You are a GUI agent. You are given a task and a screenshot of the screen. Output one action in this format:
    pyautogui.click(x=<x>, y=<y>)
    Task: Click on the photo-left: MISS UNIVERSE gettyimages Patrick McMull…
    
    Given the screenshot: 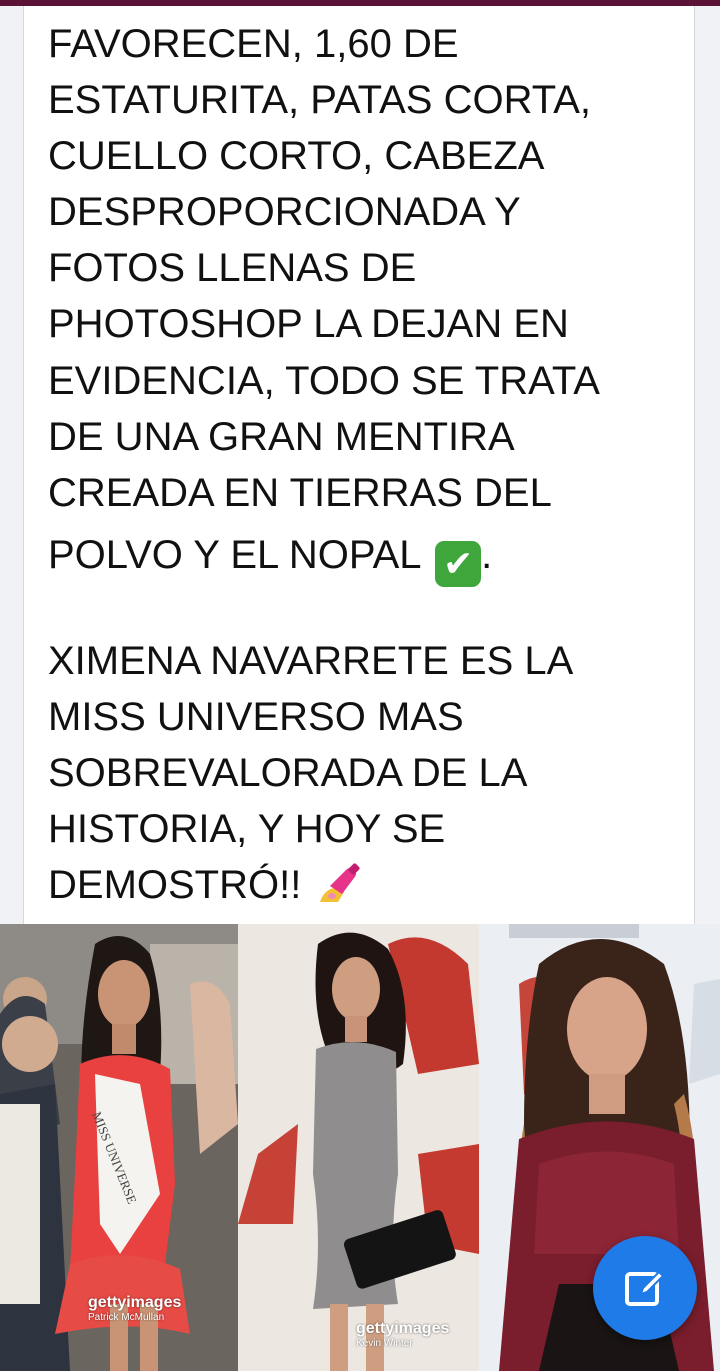 What is the action you would take?
    pyautogui.click(x=119, y=1147)
    